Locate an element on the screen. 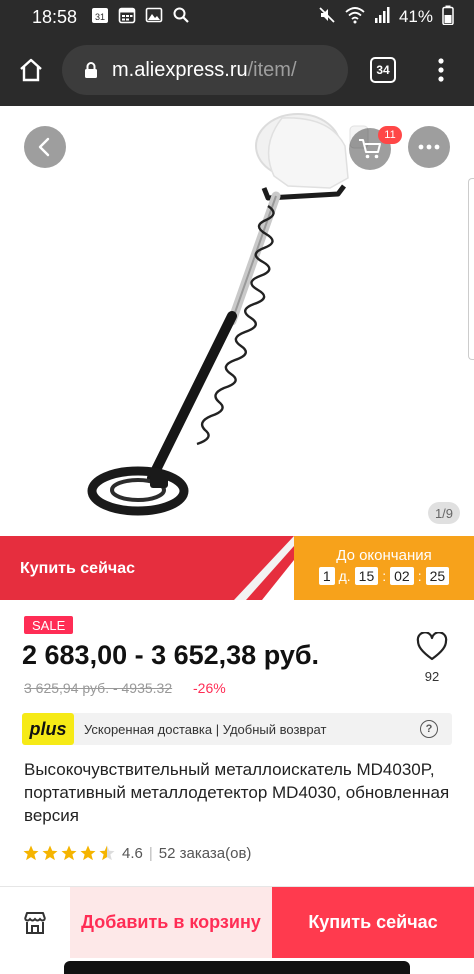 The height and width of the screenshot is (974, 474). countdown-hours: 15 is located at coordinates (366, 576).